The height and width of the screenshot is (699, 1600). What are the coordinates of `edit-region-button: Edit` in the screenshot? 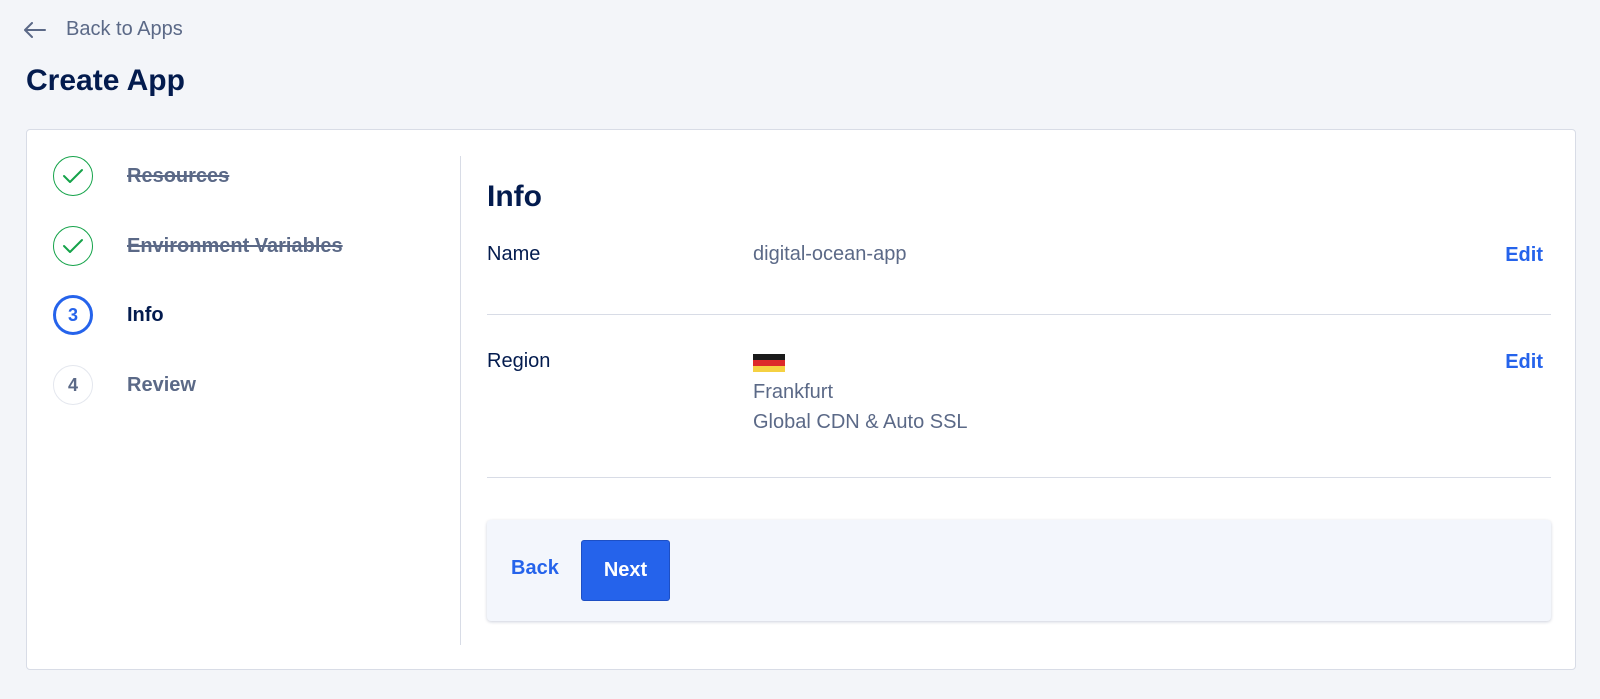 It's located at (1524, 362).